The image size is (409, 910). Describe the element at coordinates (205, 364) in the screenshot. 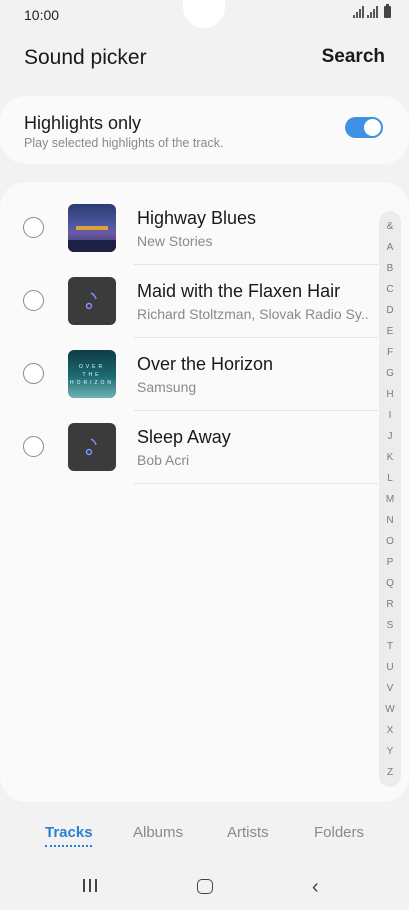

I see `track-title: Over the Horizon` at that location.